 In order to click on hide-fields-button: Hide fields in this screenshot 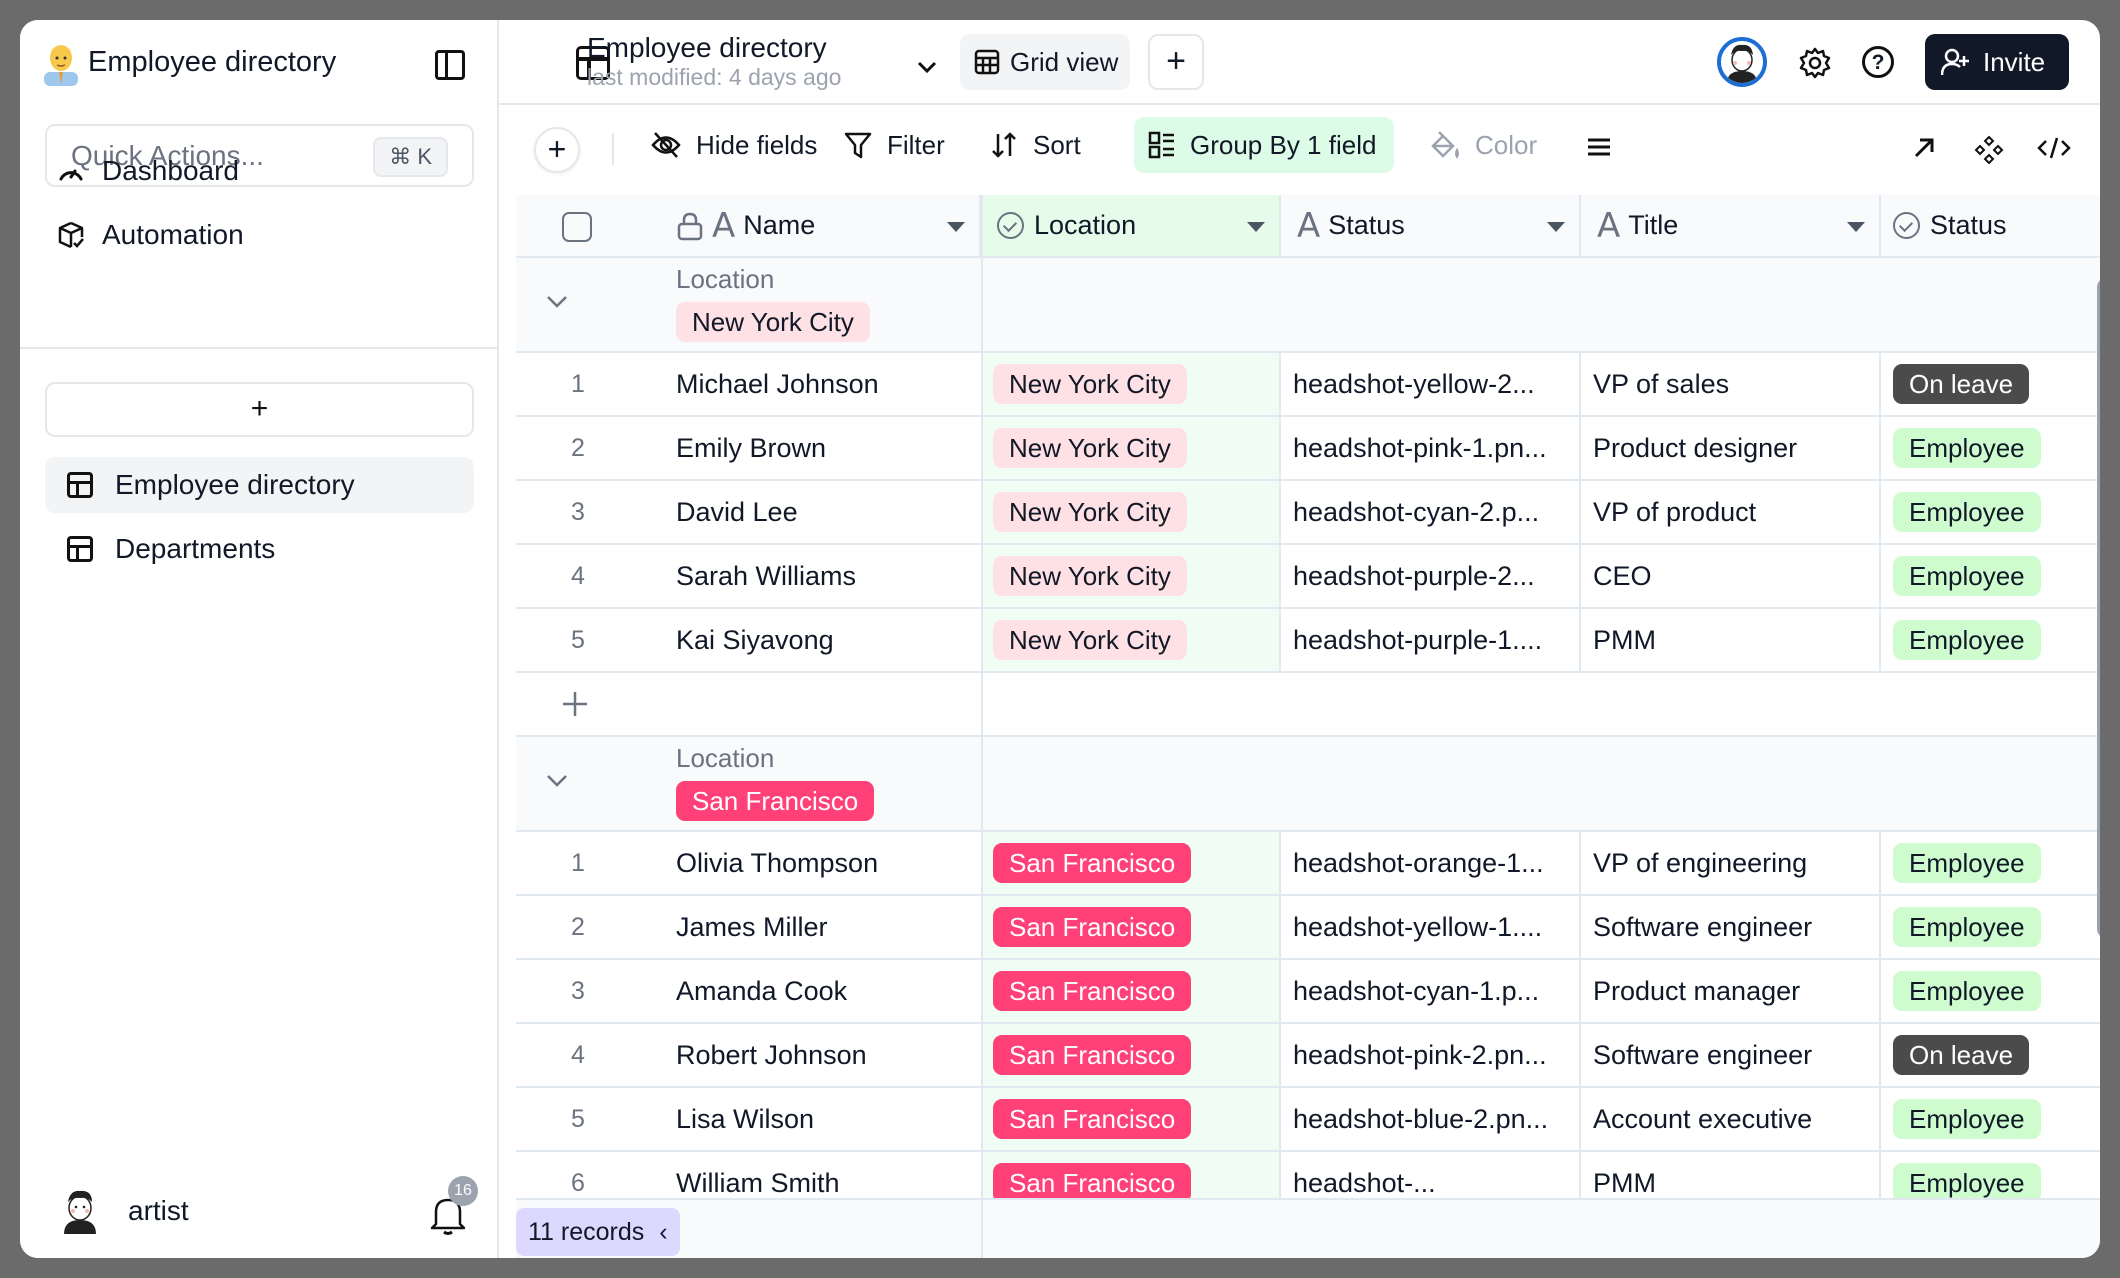, I will do `click(733, 145)`.